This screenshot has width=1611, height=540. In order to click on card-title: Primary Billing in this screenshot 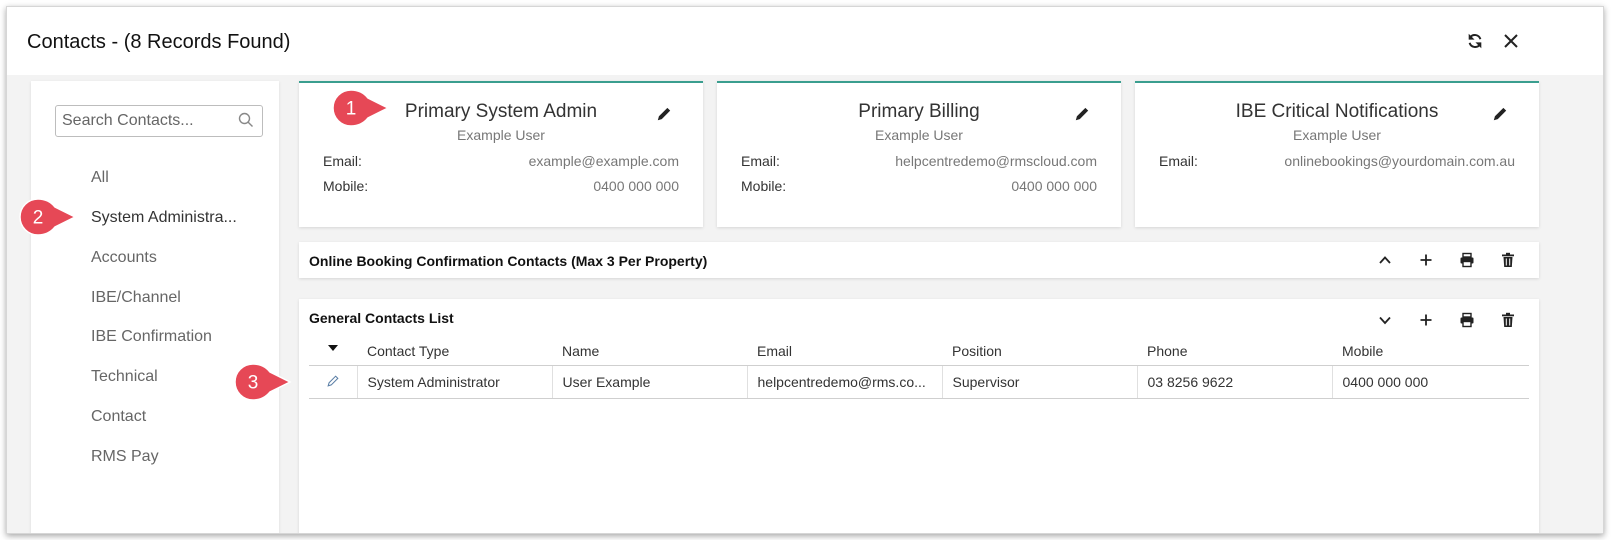, I will do `click(919, 111)`.